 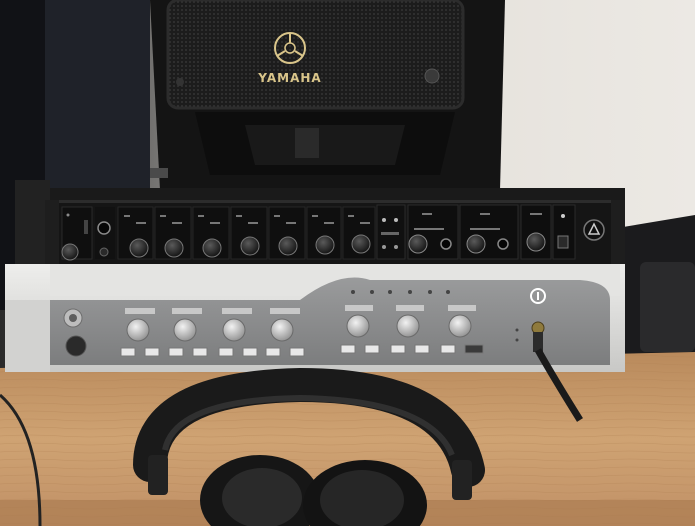 I want to click on speaker-horn-inner, so click(x=325, y=145).